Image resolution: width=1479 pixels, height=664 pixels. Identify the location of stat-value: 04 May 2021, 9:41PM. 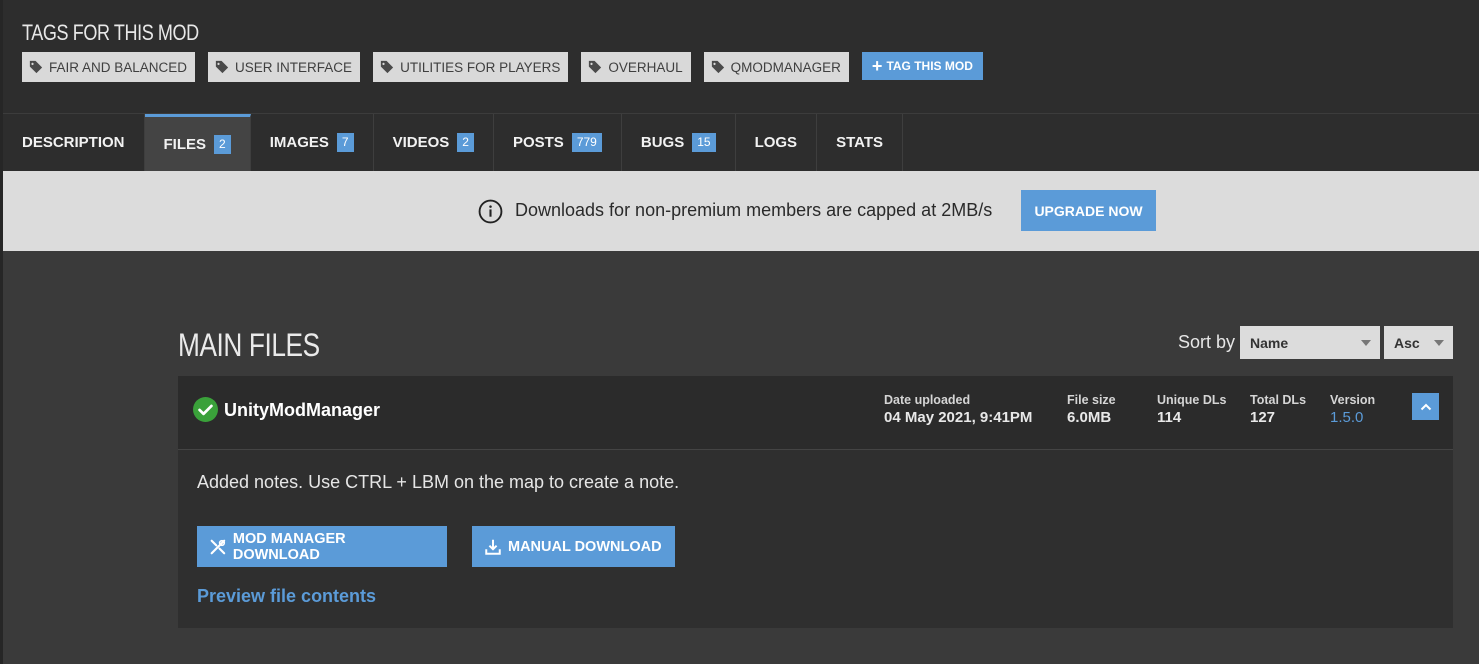
(958, 417).